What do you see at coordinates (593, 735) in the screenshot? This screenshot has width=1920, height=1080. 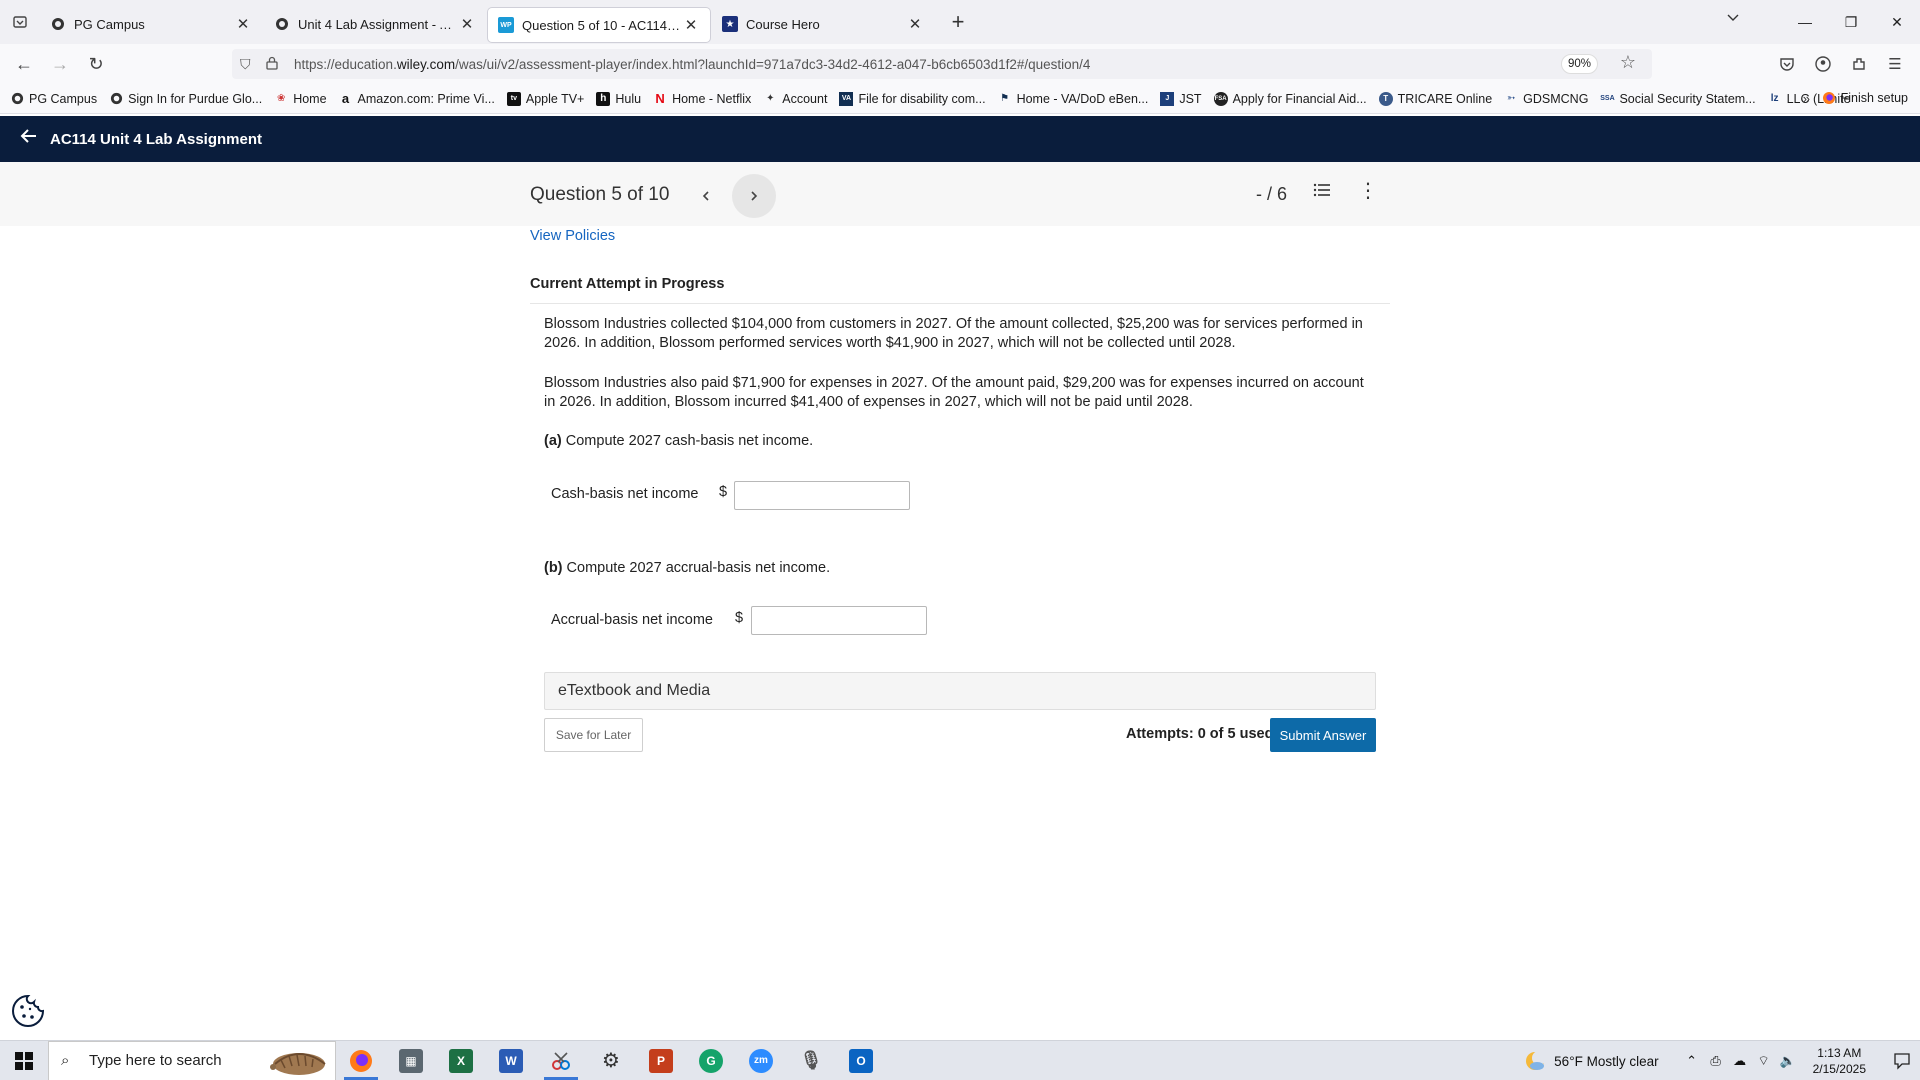 I see `save-for-later-button: Save for Later` at bounding box center [593, 735].